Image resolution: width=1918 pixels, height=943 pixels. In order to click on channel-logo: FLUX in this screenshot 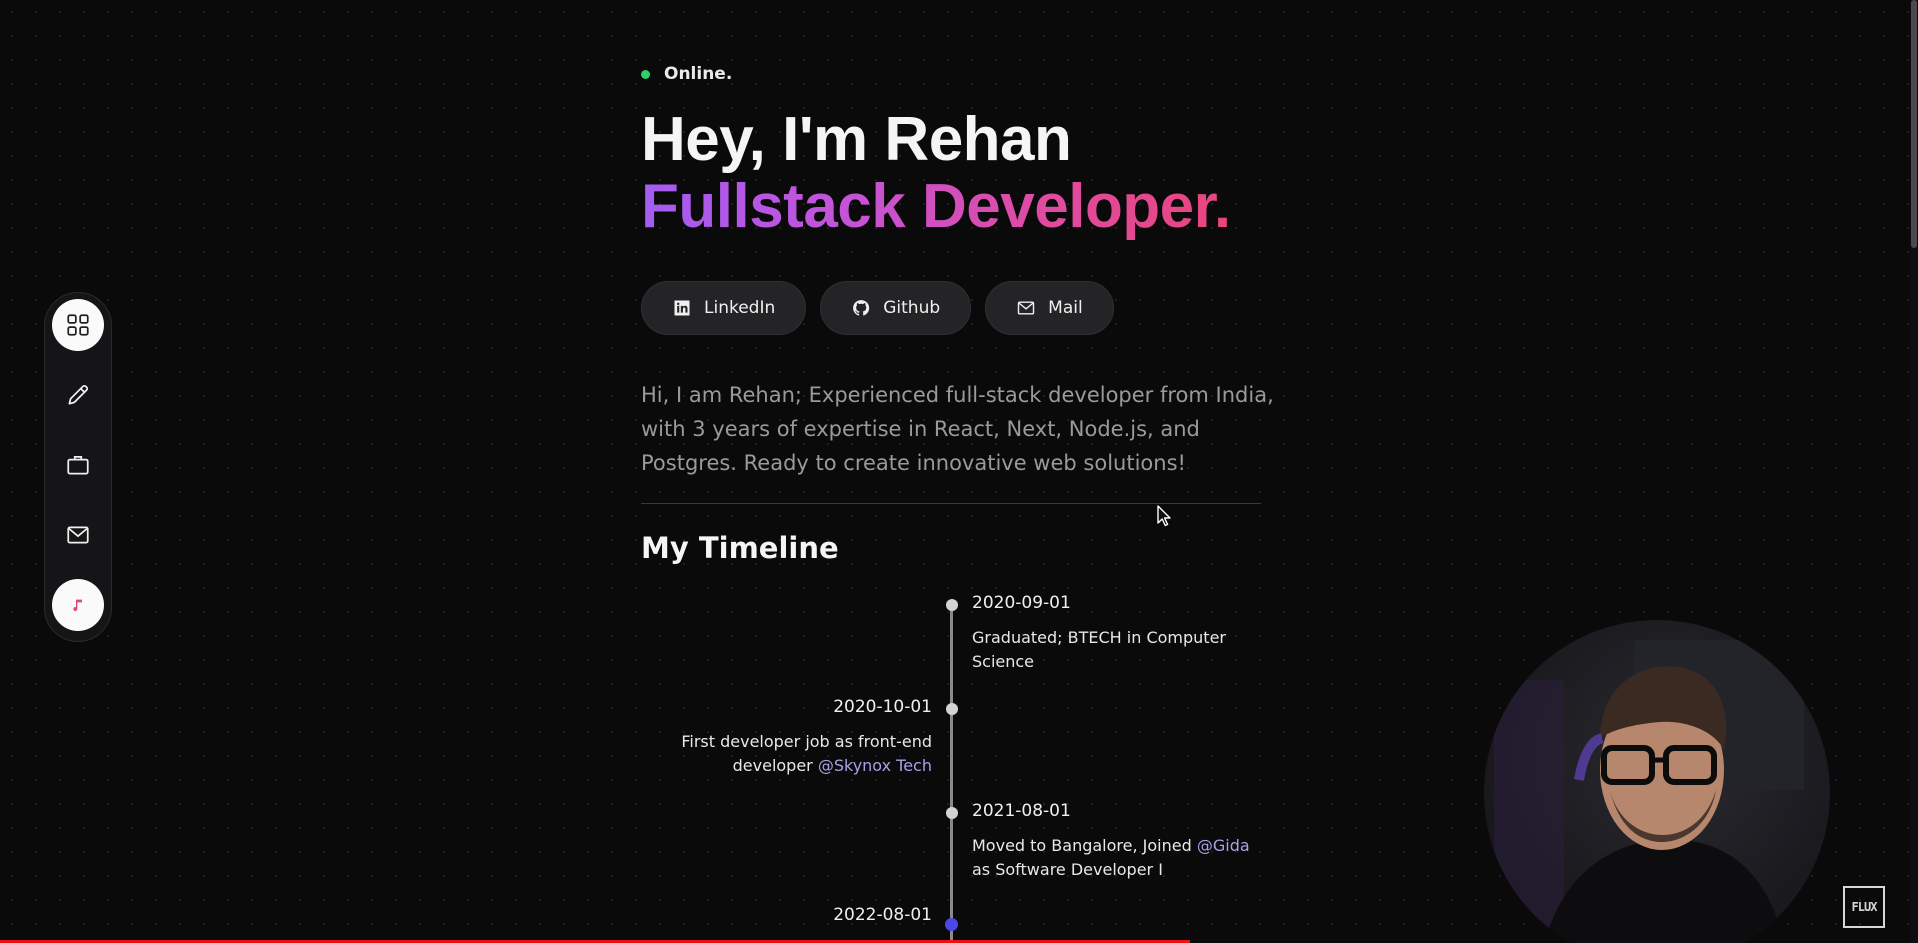, I will do `click(1864, 907)`.